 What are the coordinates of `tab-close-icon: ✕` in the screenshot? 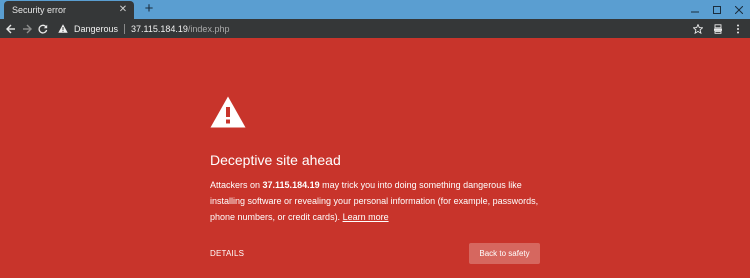 It's located at (123, 10).